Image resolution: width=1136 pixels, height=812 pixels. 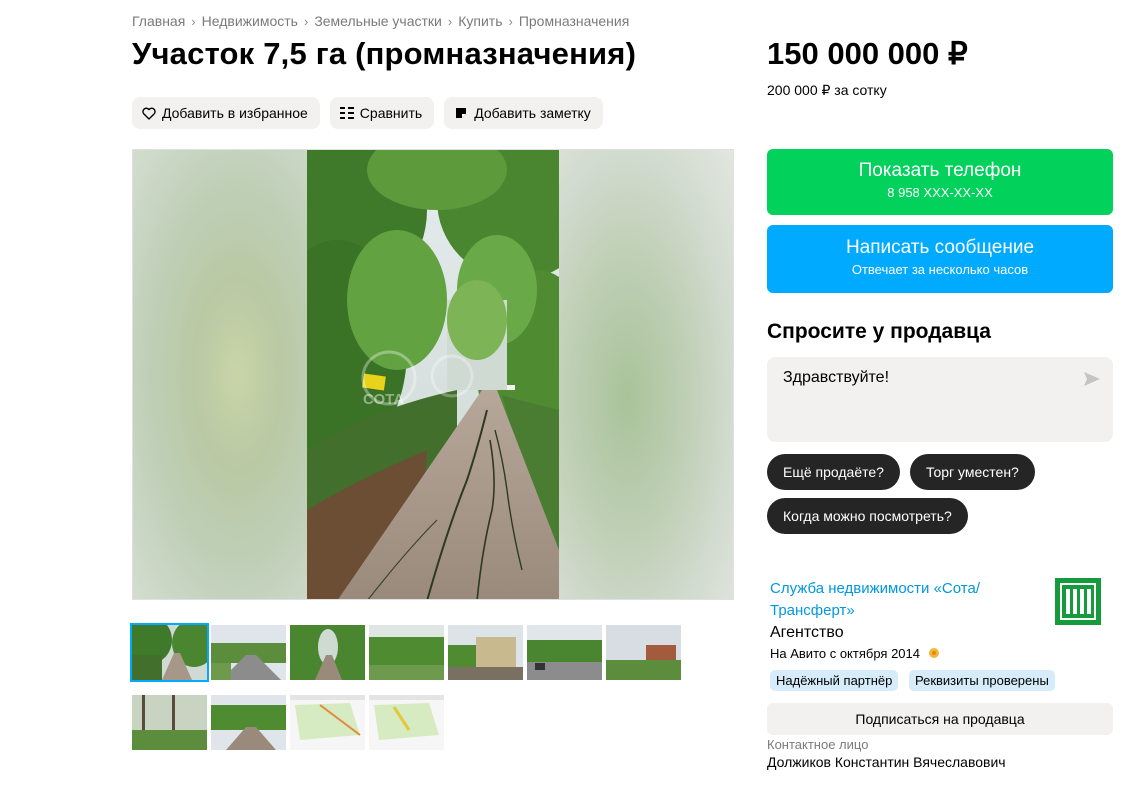 What do you see at coordinates (645, 374) in the screenshot?
I see `gallery-blur-right` at bounding box center [645, 374].